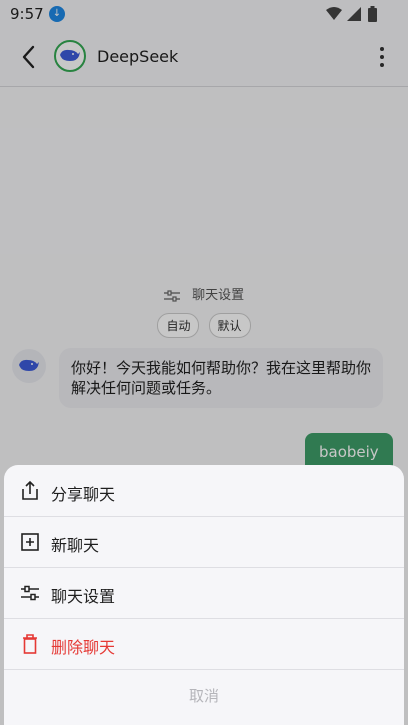 This screenshot has height=725, width=408. I want to click on trash-icon, so click(30, 644).